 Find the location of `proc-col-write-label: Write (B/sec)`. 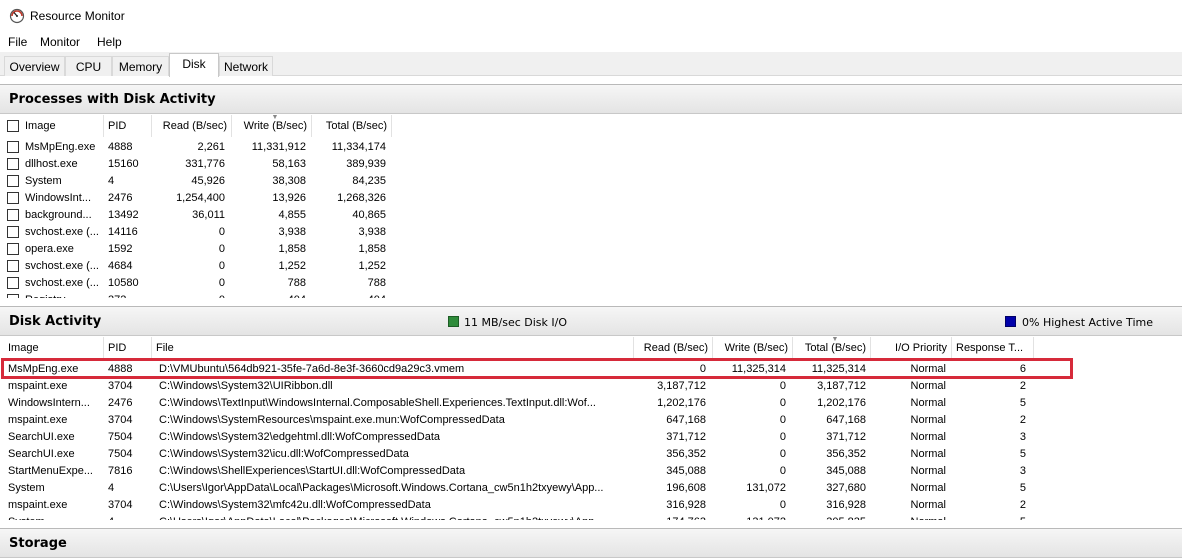

proc-col-write-label: Write (B/sec) is located at coordinates (275, 126).